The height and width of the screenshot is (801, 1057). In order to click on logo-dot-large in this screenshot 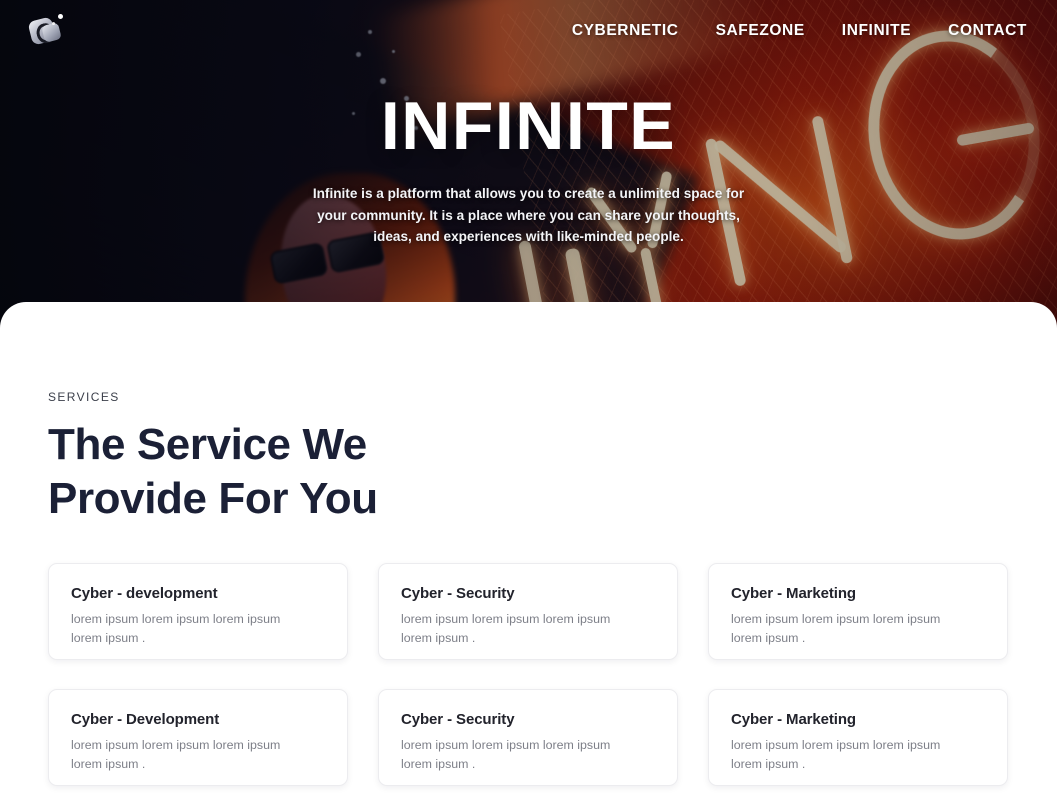, I will do `click(60, 16)`.